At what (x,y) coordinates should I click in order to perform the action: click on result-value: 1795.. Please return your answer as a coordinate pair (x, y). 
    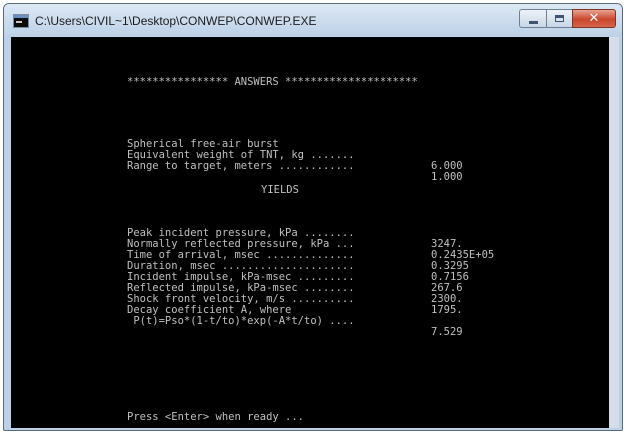
    Looking at the image, I should click on (447, 310).